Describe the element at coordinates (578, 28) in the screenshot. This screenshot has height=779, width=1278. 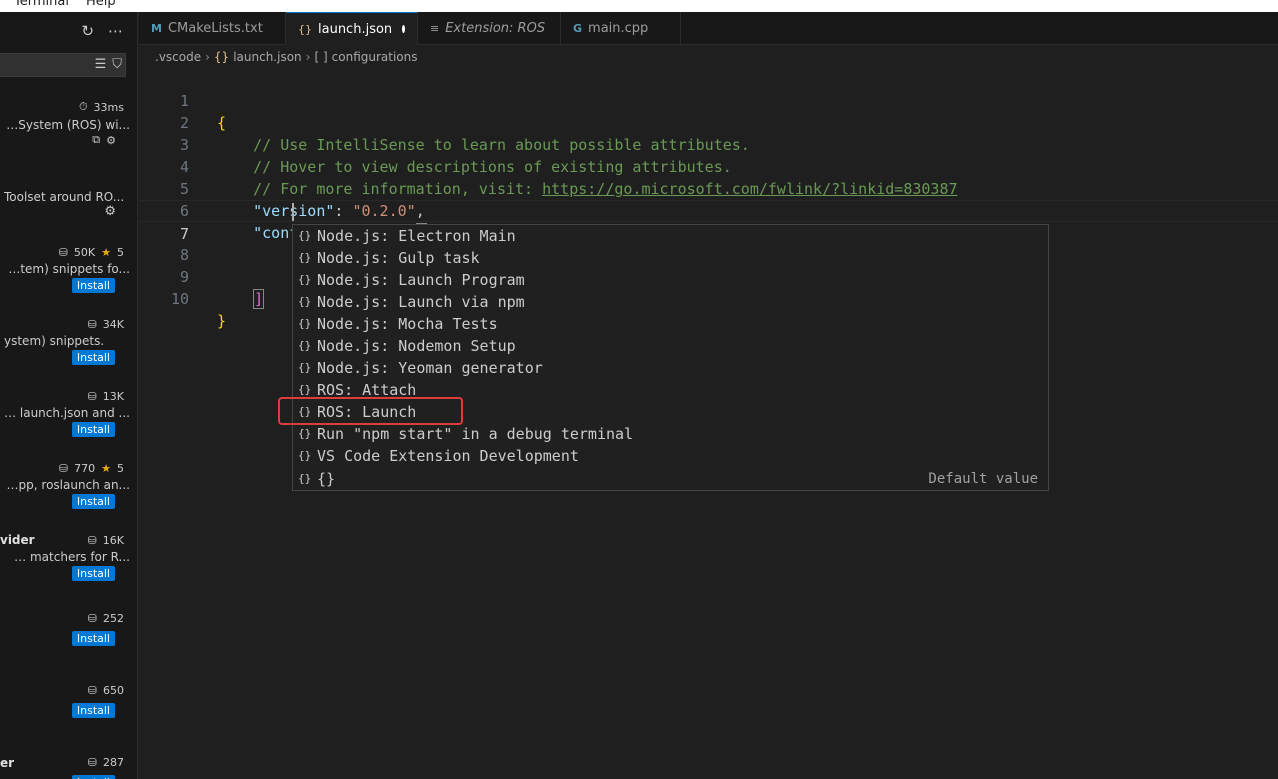
I see `cpp-file-icon: G` at that location.